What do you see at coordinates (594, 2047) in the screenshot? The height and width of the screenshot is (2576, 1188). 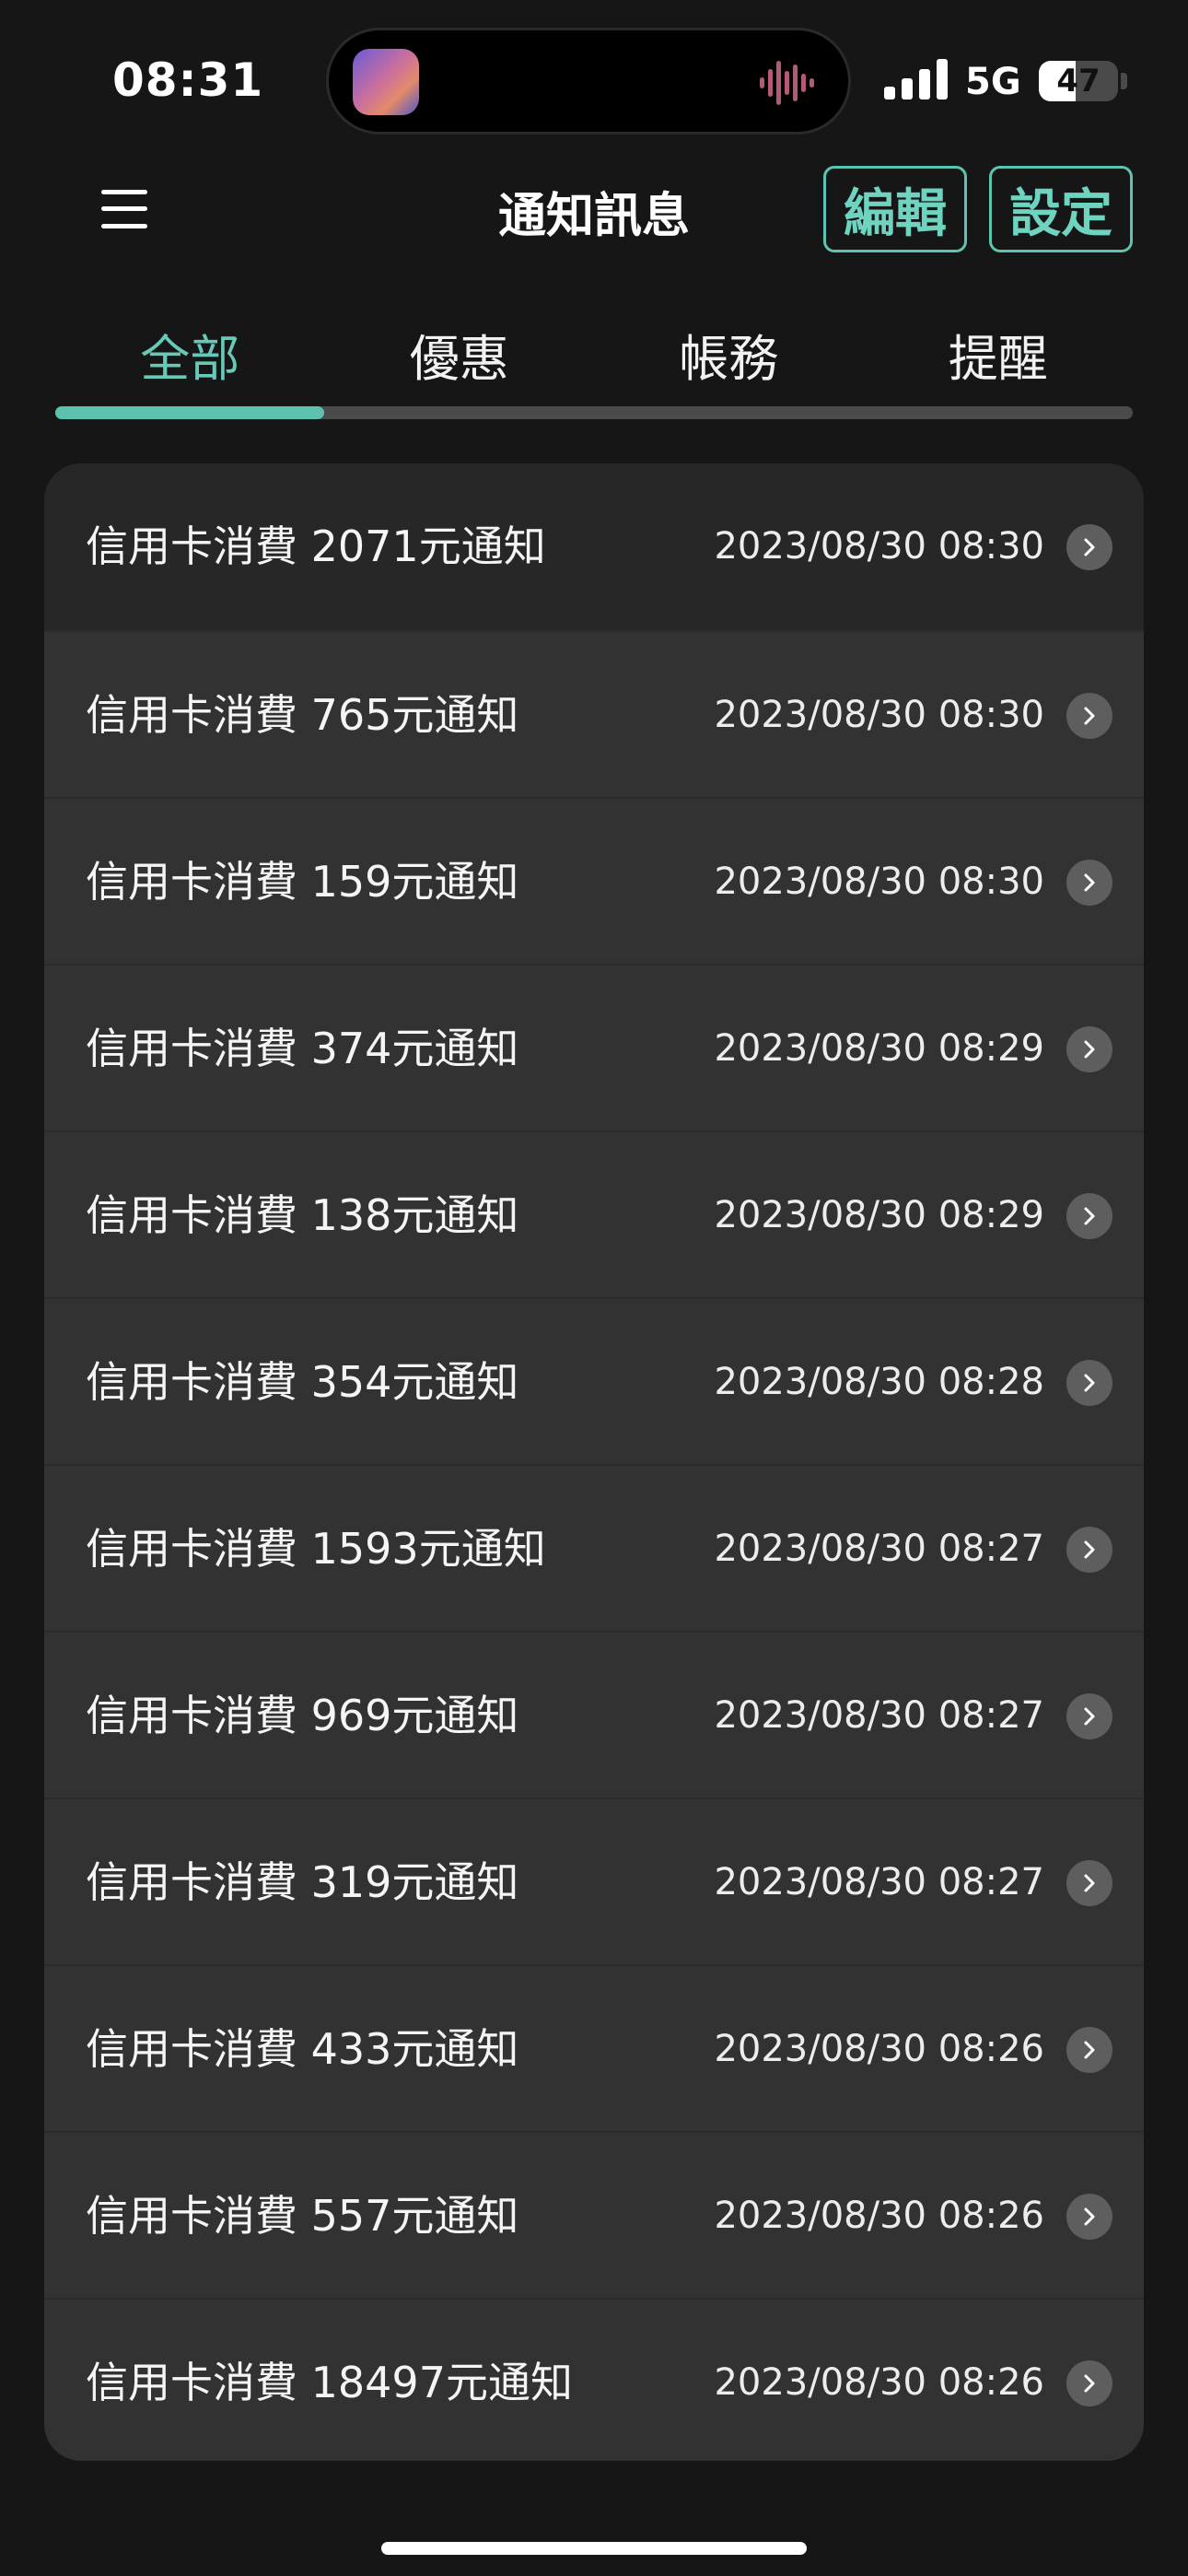 I see `notification-row: 信用卡消費 433元通知 2023/08/30 08:26` at bounding box center [594, 2047].